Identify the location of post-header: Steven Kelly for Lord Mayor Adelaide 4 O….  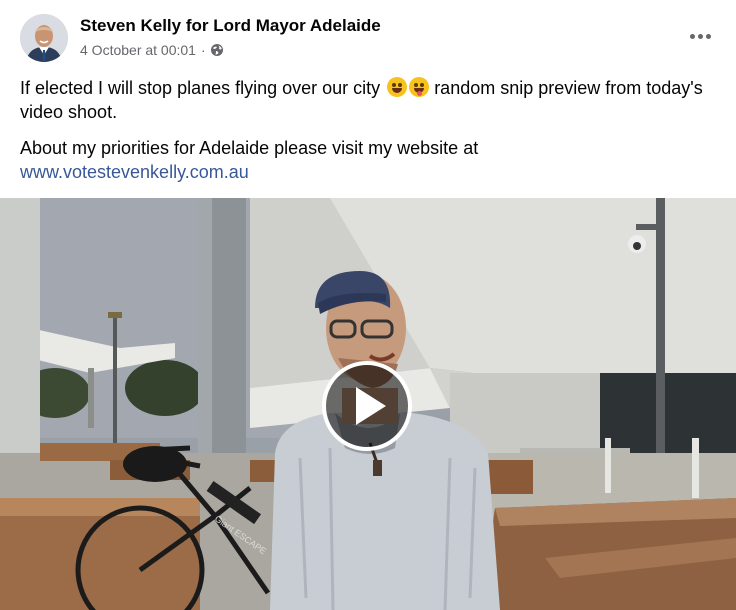
(368, 35).